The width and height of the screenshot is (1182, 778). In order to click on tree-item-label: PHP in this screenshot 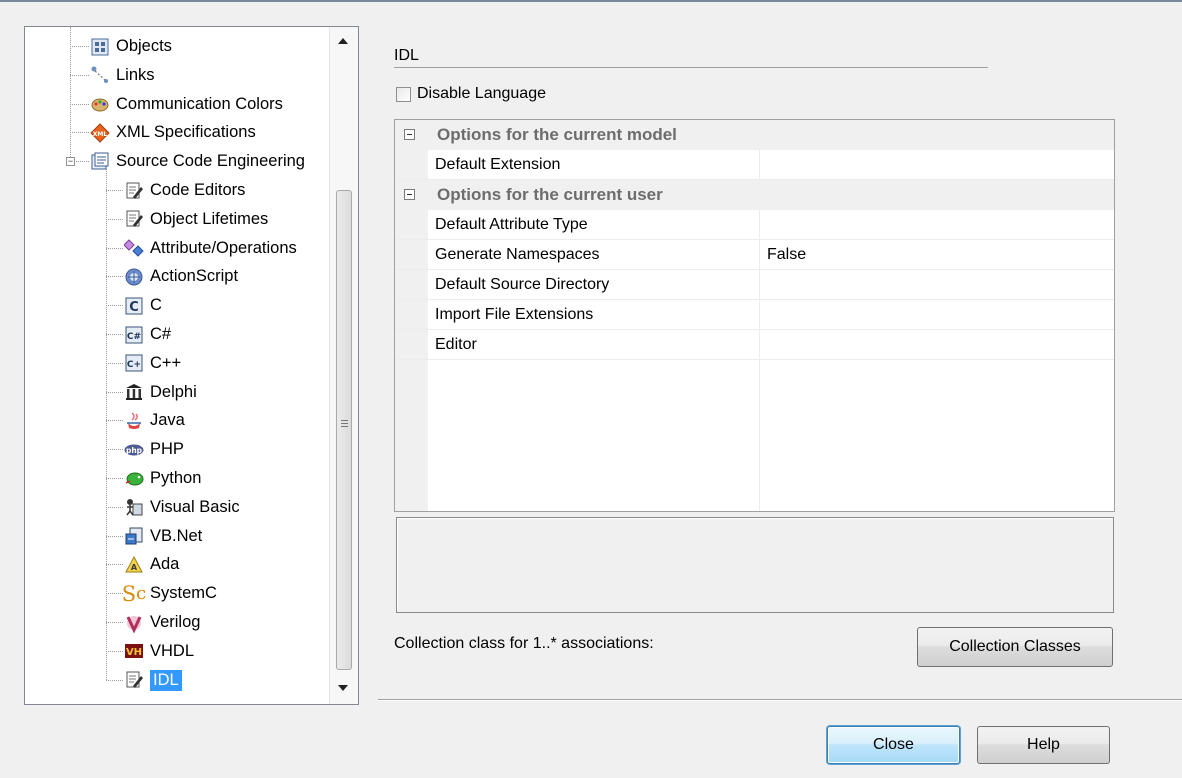, I will do `click(167, 449)`.